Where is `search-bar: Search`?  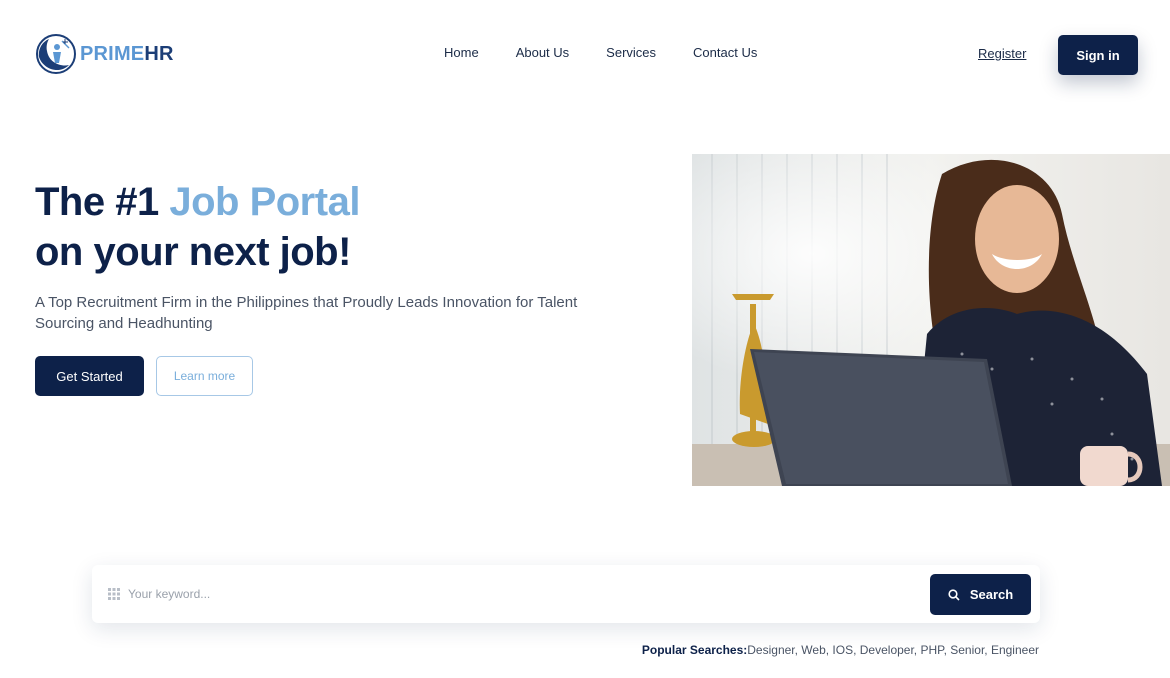 search-bar: Search is located at coordinates (566, 594).